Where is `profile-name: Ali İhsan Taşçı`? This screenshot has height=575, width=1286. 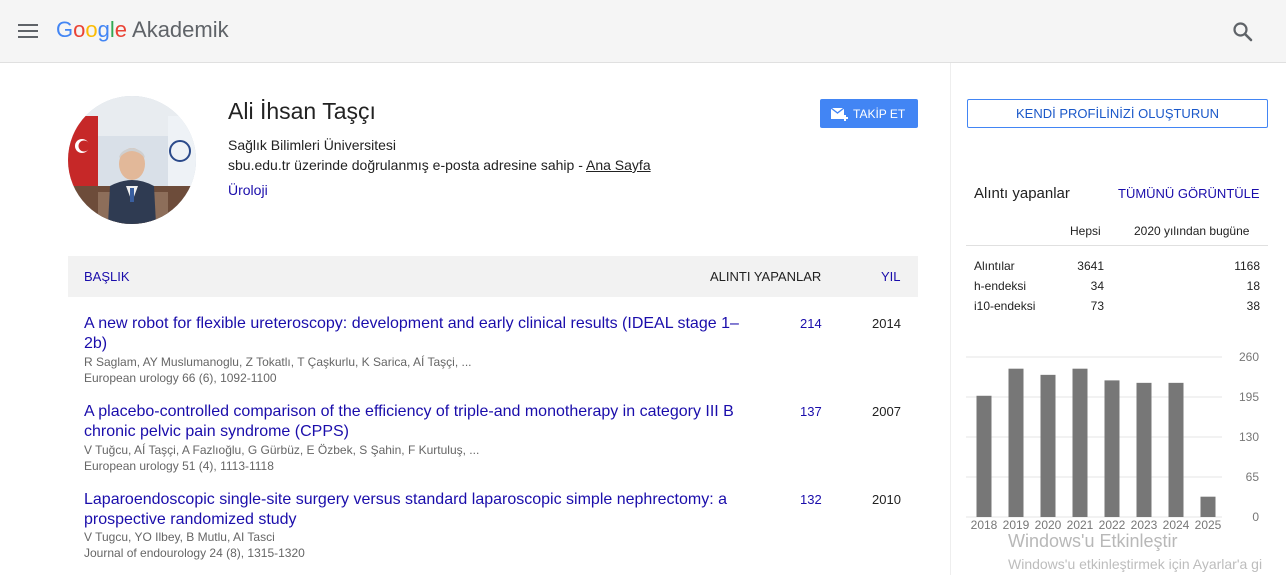 profile-name: Ali İhsan Taşçı is located at coordinates (302, 111).